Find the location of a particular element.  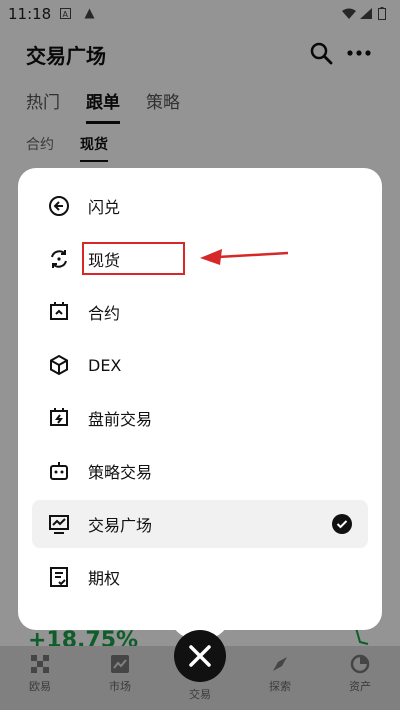

chart-screen-icon is located at coordinates (59, 524).